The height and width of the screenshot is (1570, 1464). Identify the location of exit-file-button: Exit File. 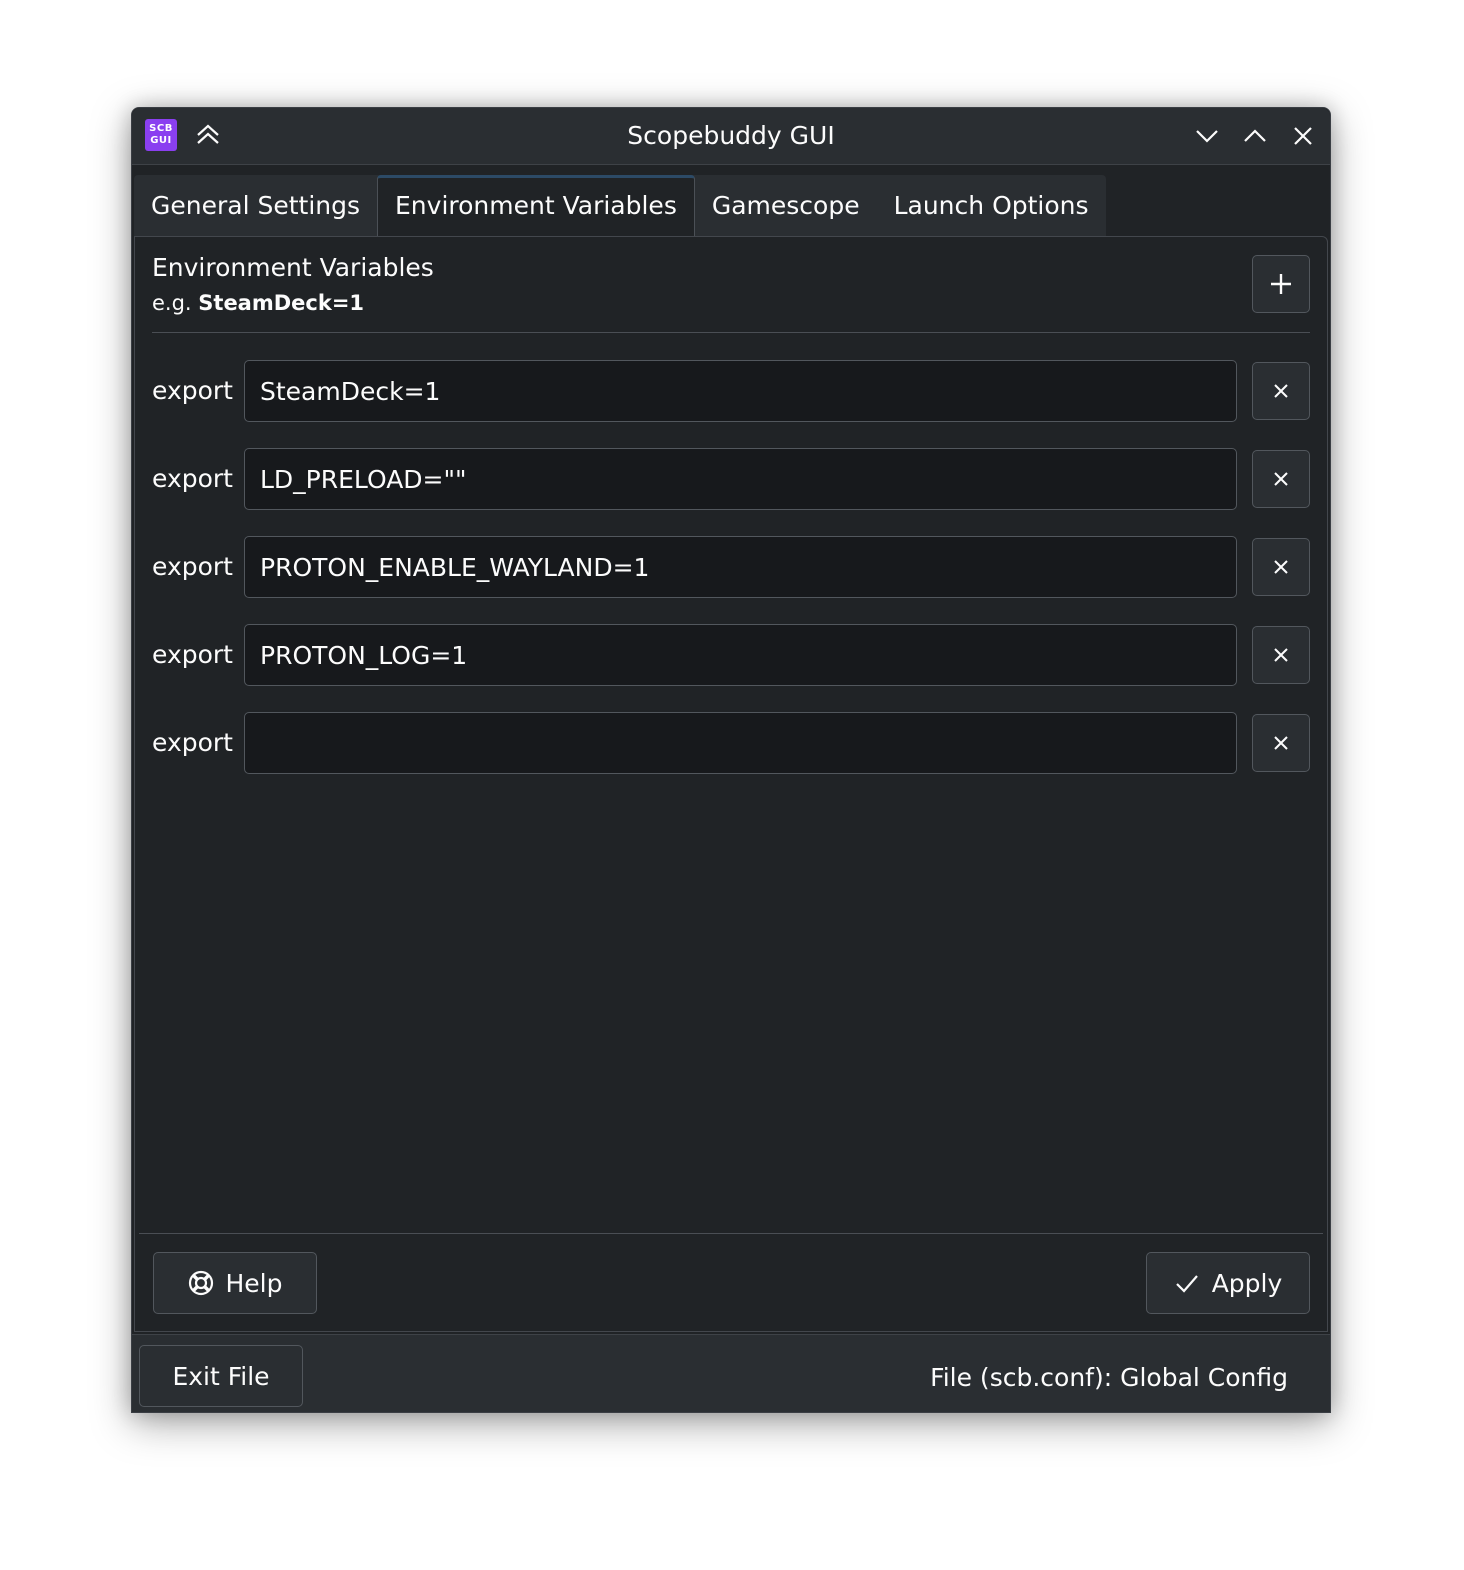
(221, 1376).